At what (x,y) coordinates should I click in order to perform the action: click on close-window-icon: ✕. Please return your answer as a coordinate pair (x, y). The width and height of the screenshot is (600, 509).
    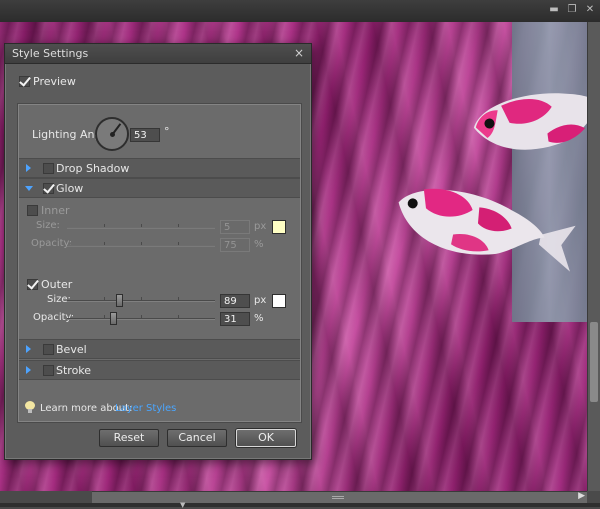
    Looking at the image, I should click on (590, 10).